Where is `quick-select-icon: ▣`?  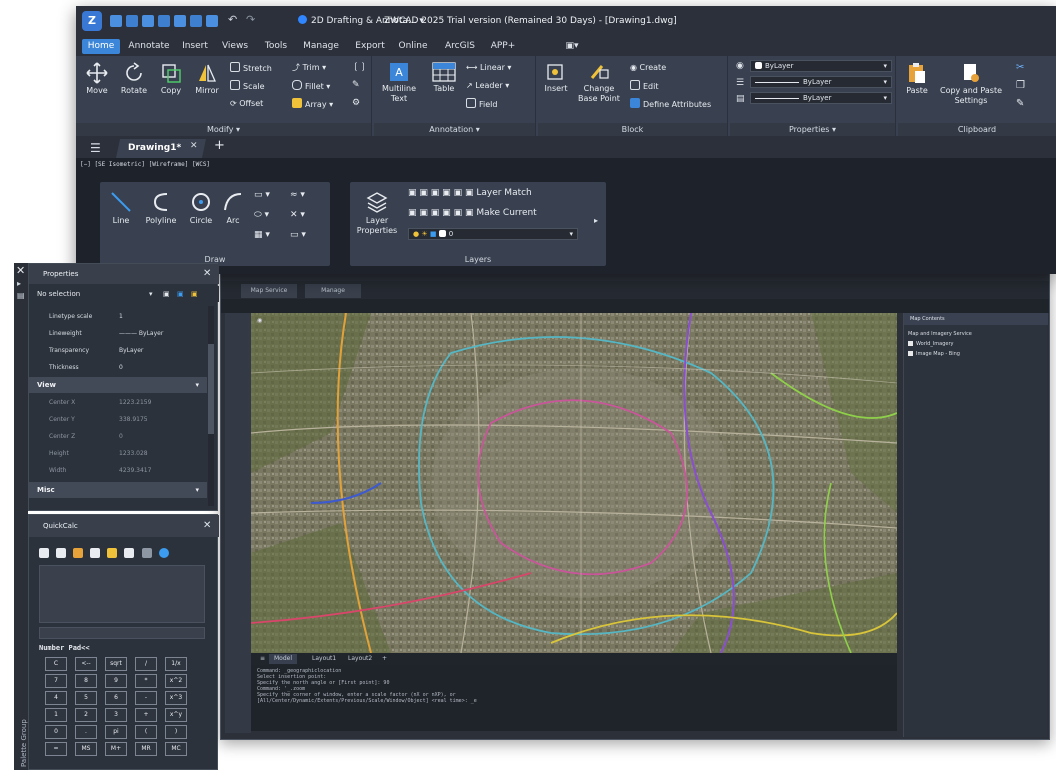
quick-select-icon: ▣ is located at coordinates (194, 294).